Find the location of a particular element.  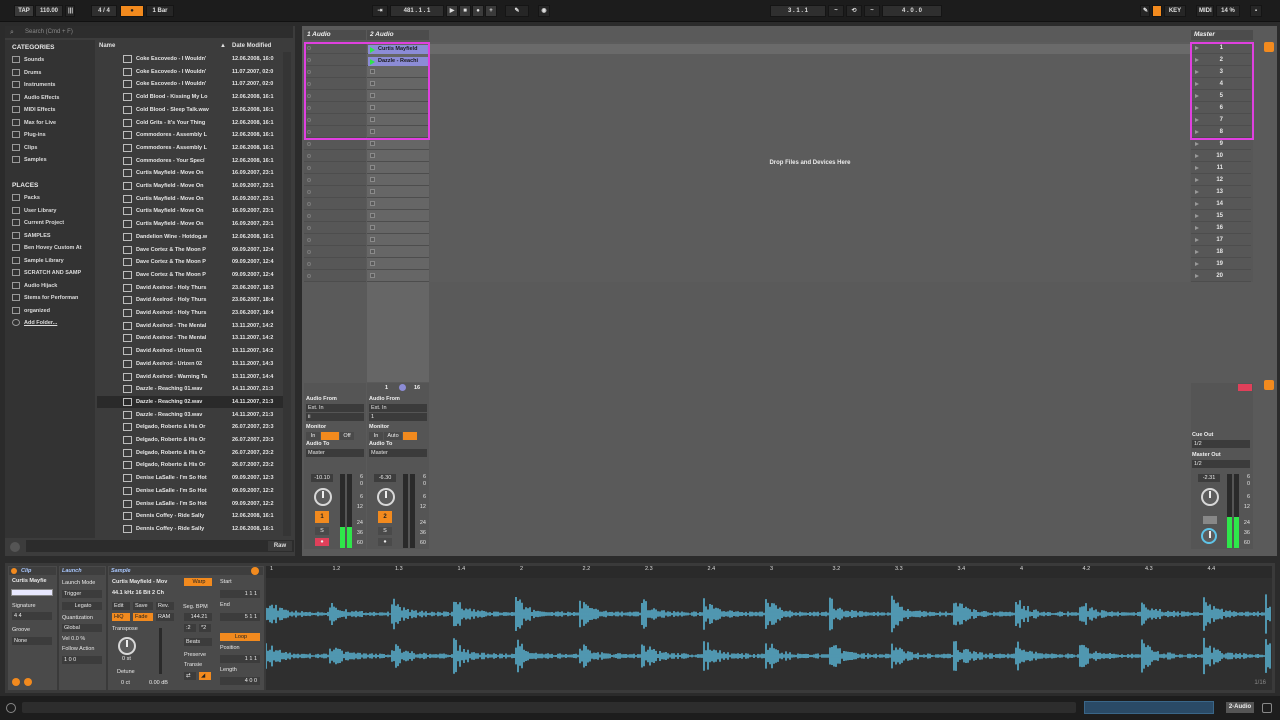

place-samples: SAMPLES is located at coordinates (54, 236).